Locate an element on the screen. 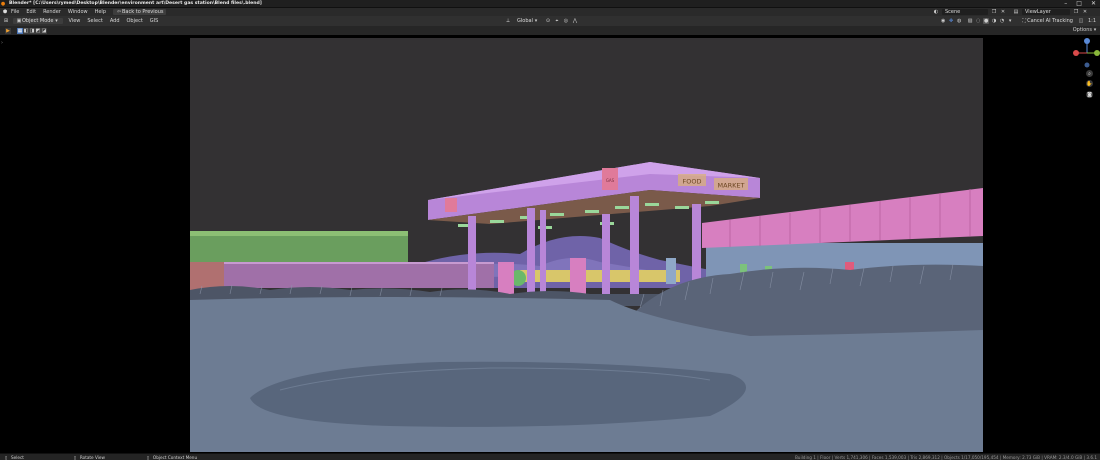 This screenshot has width=1100, height=460. mouse-right-icon: ▯ is located at coordinates (148, 457).